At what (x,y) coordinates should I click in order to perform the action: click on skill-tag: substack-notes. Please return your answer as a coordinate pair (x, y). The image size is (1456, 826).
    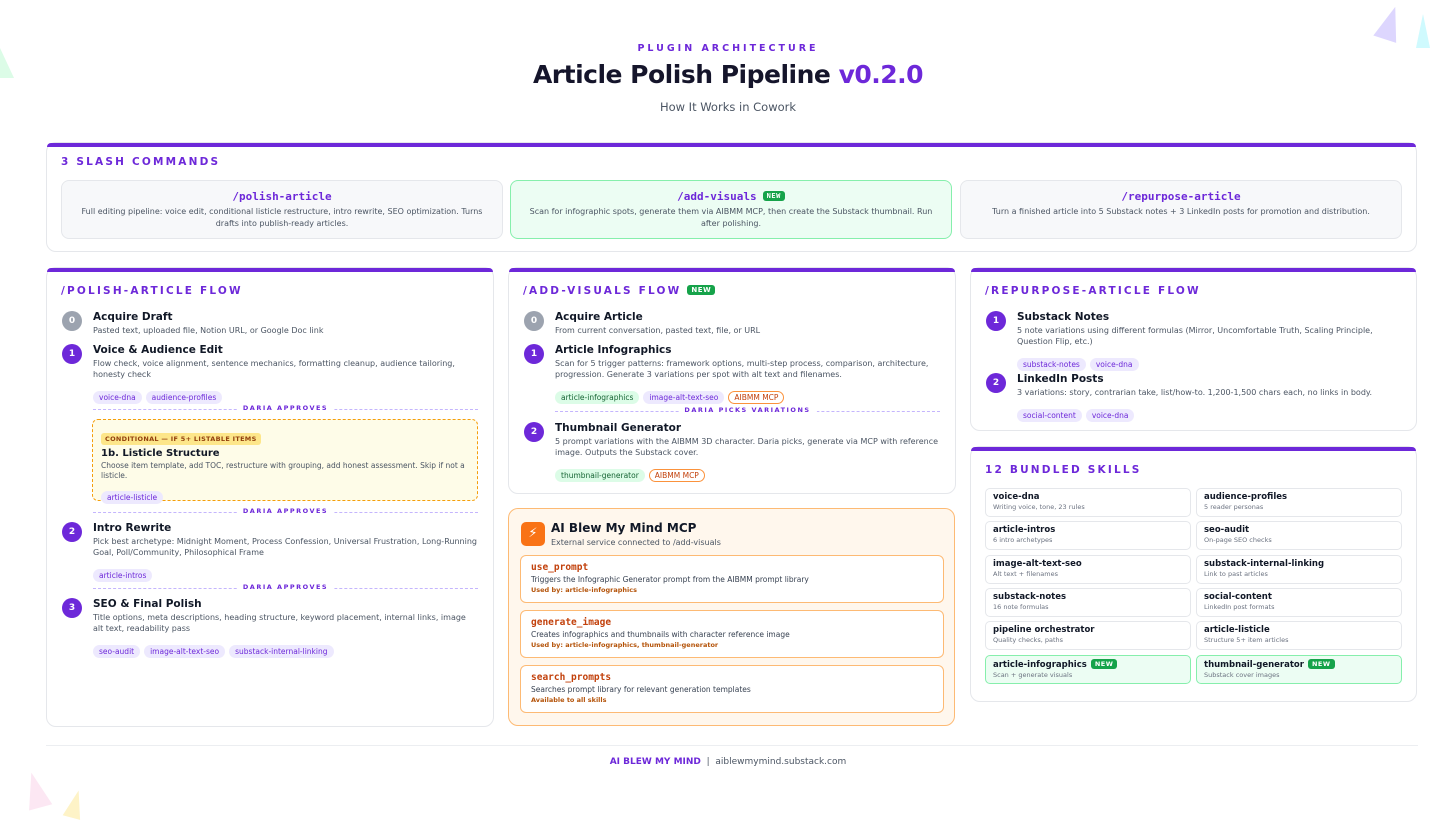
    Looking at the image, I should click on (1051, 364).